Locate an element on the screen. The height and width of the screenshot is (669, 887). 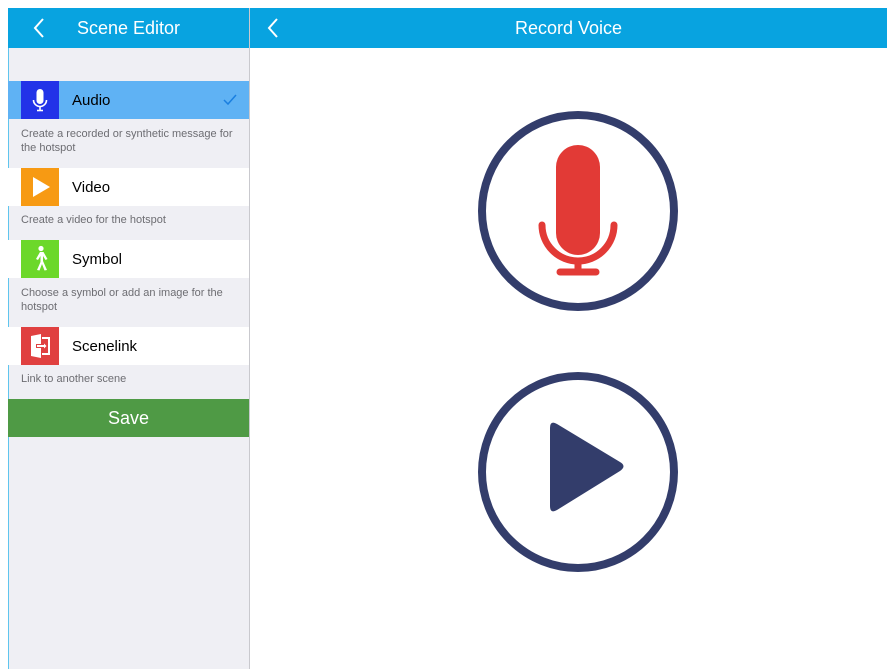
play-icon is located at coordinates (40, 187).